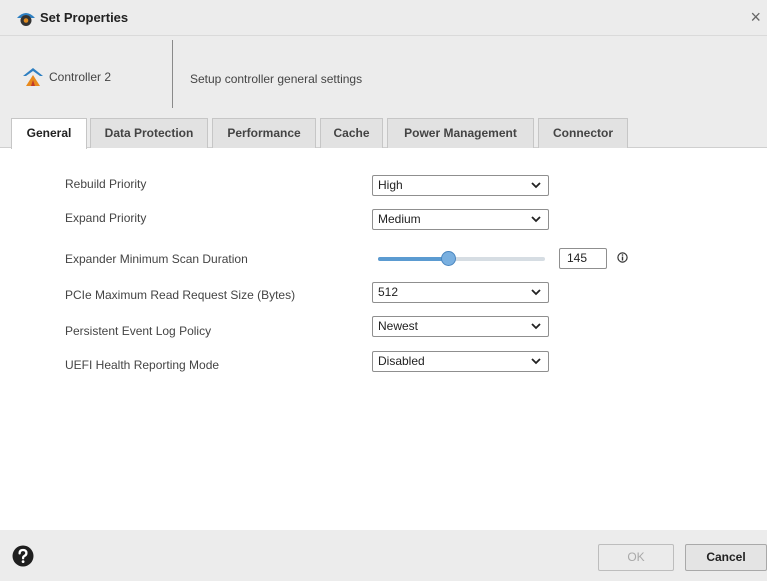 This screenshot has width=767, height=581. I want to click on controller-icon, so click(33, 77).